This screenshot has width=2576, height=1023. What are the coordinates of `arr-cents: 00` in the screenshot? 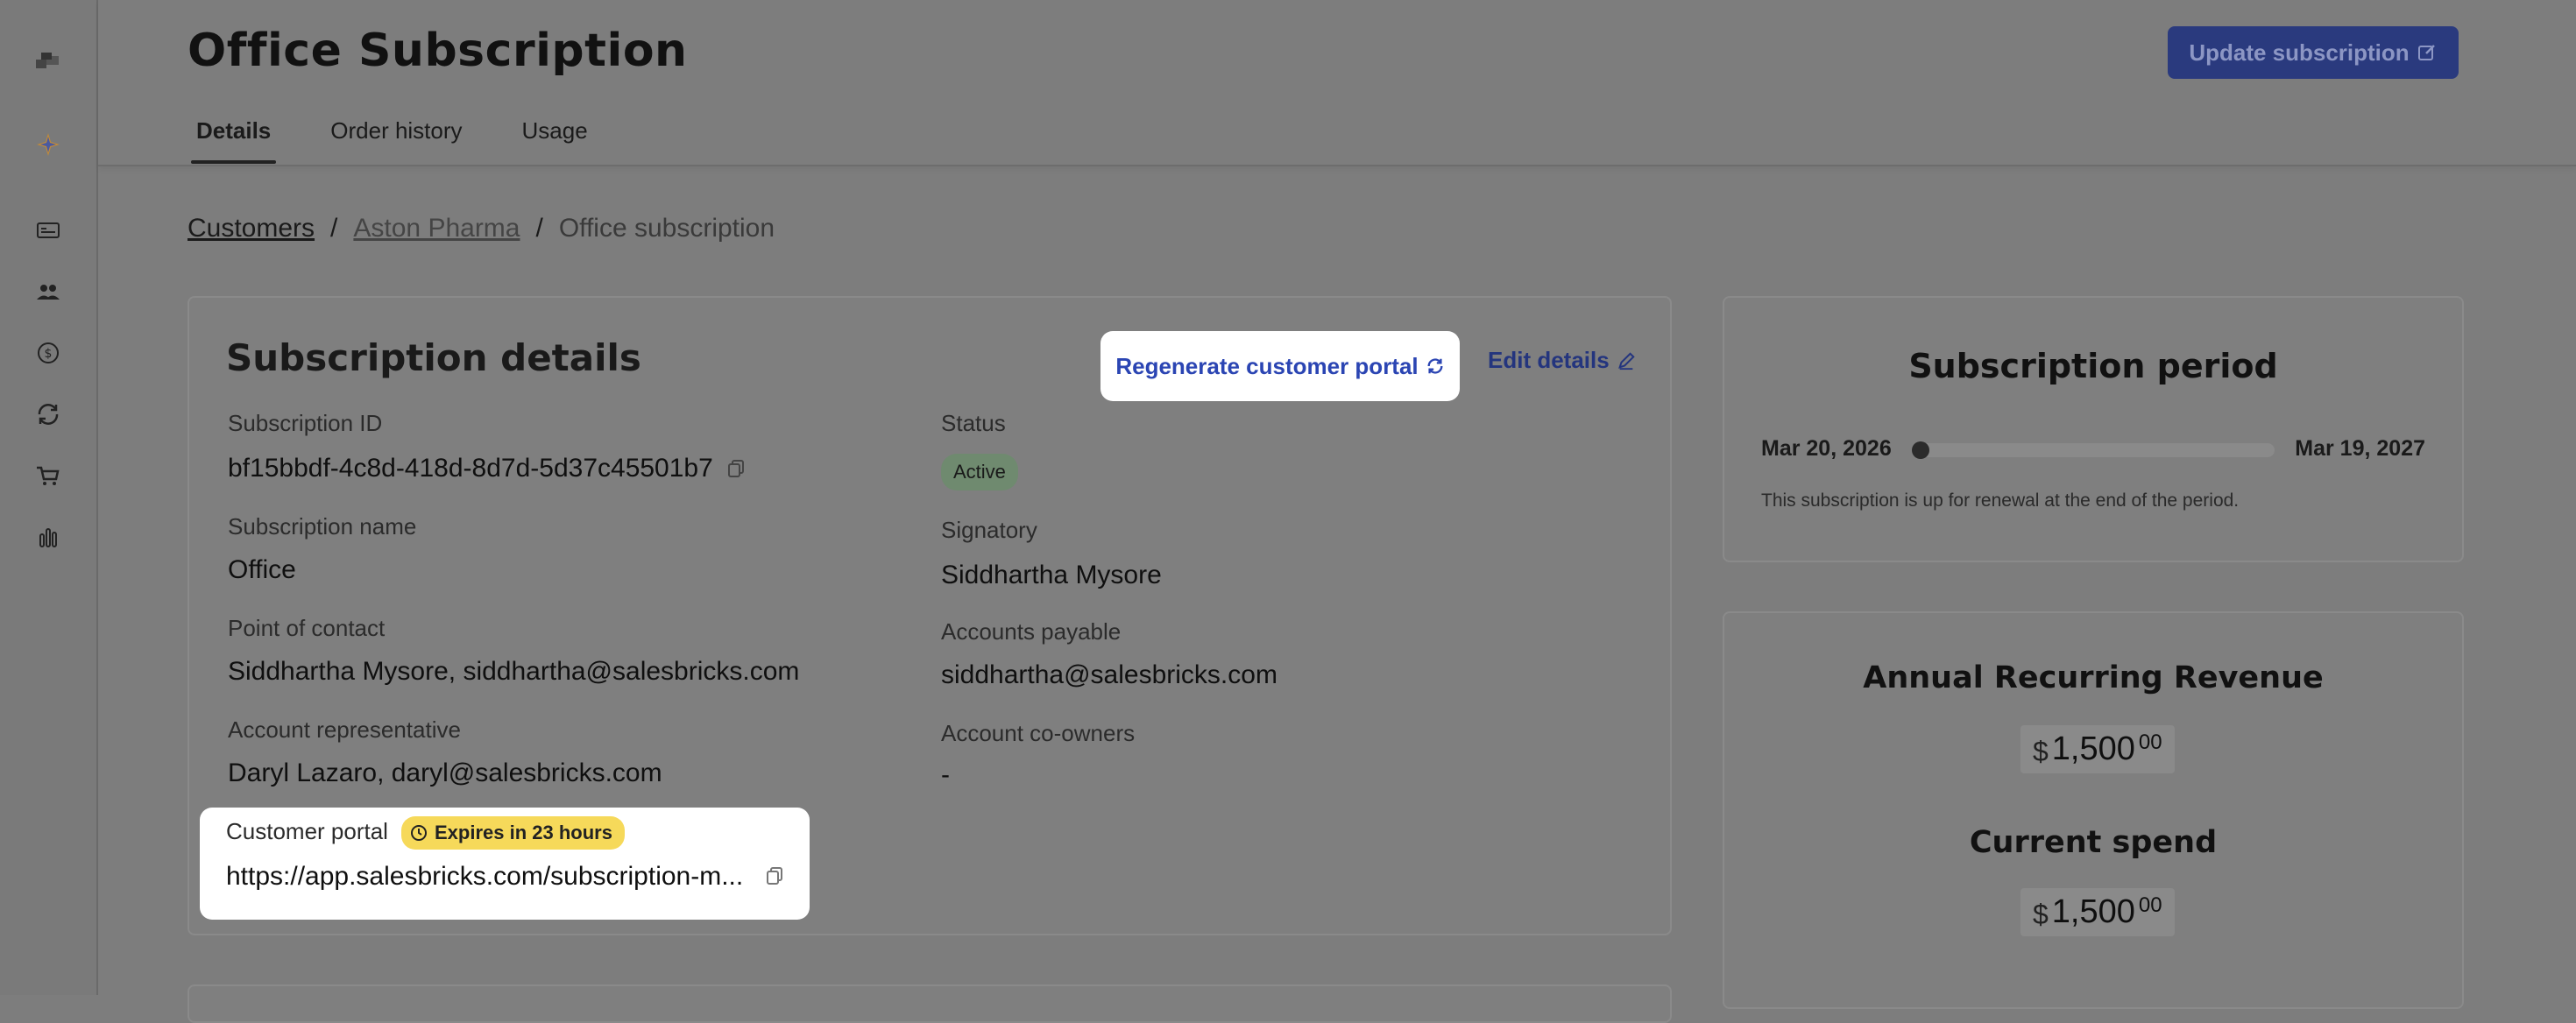 It's located at (2150, 742).